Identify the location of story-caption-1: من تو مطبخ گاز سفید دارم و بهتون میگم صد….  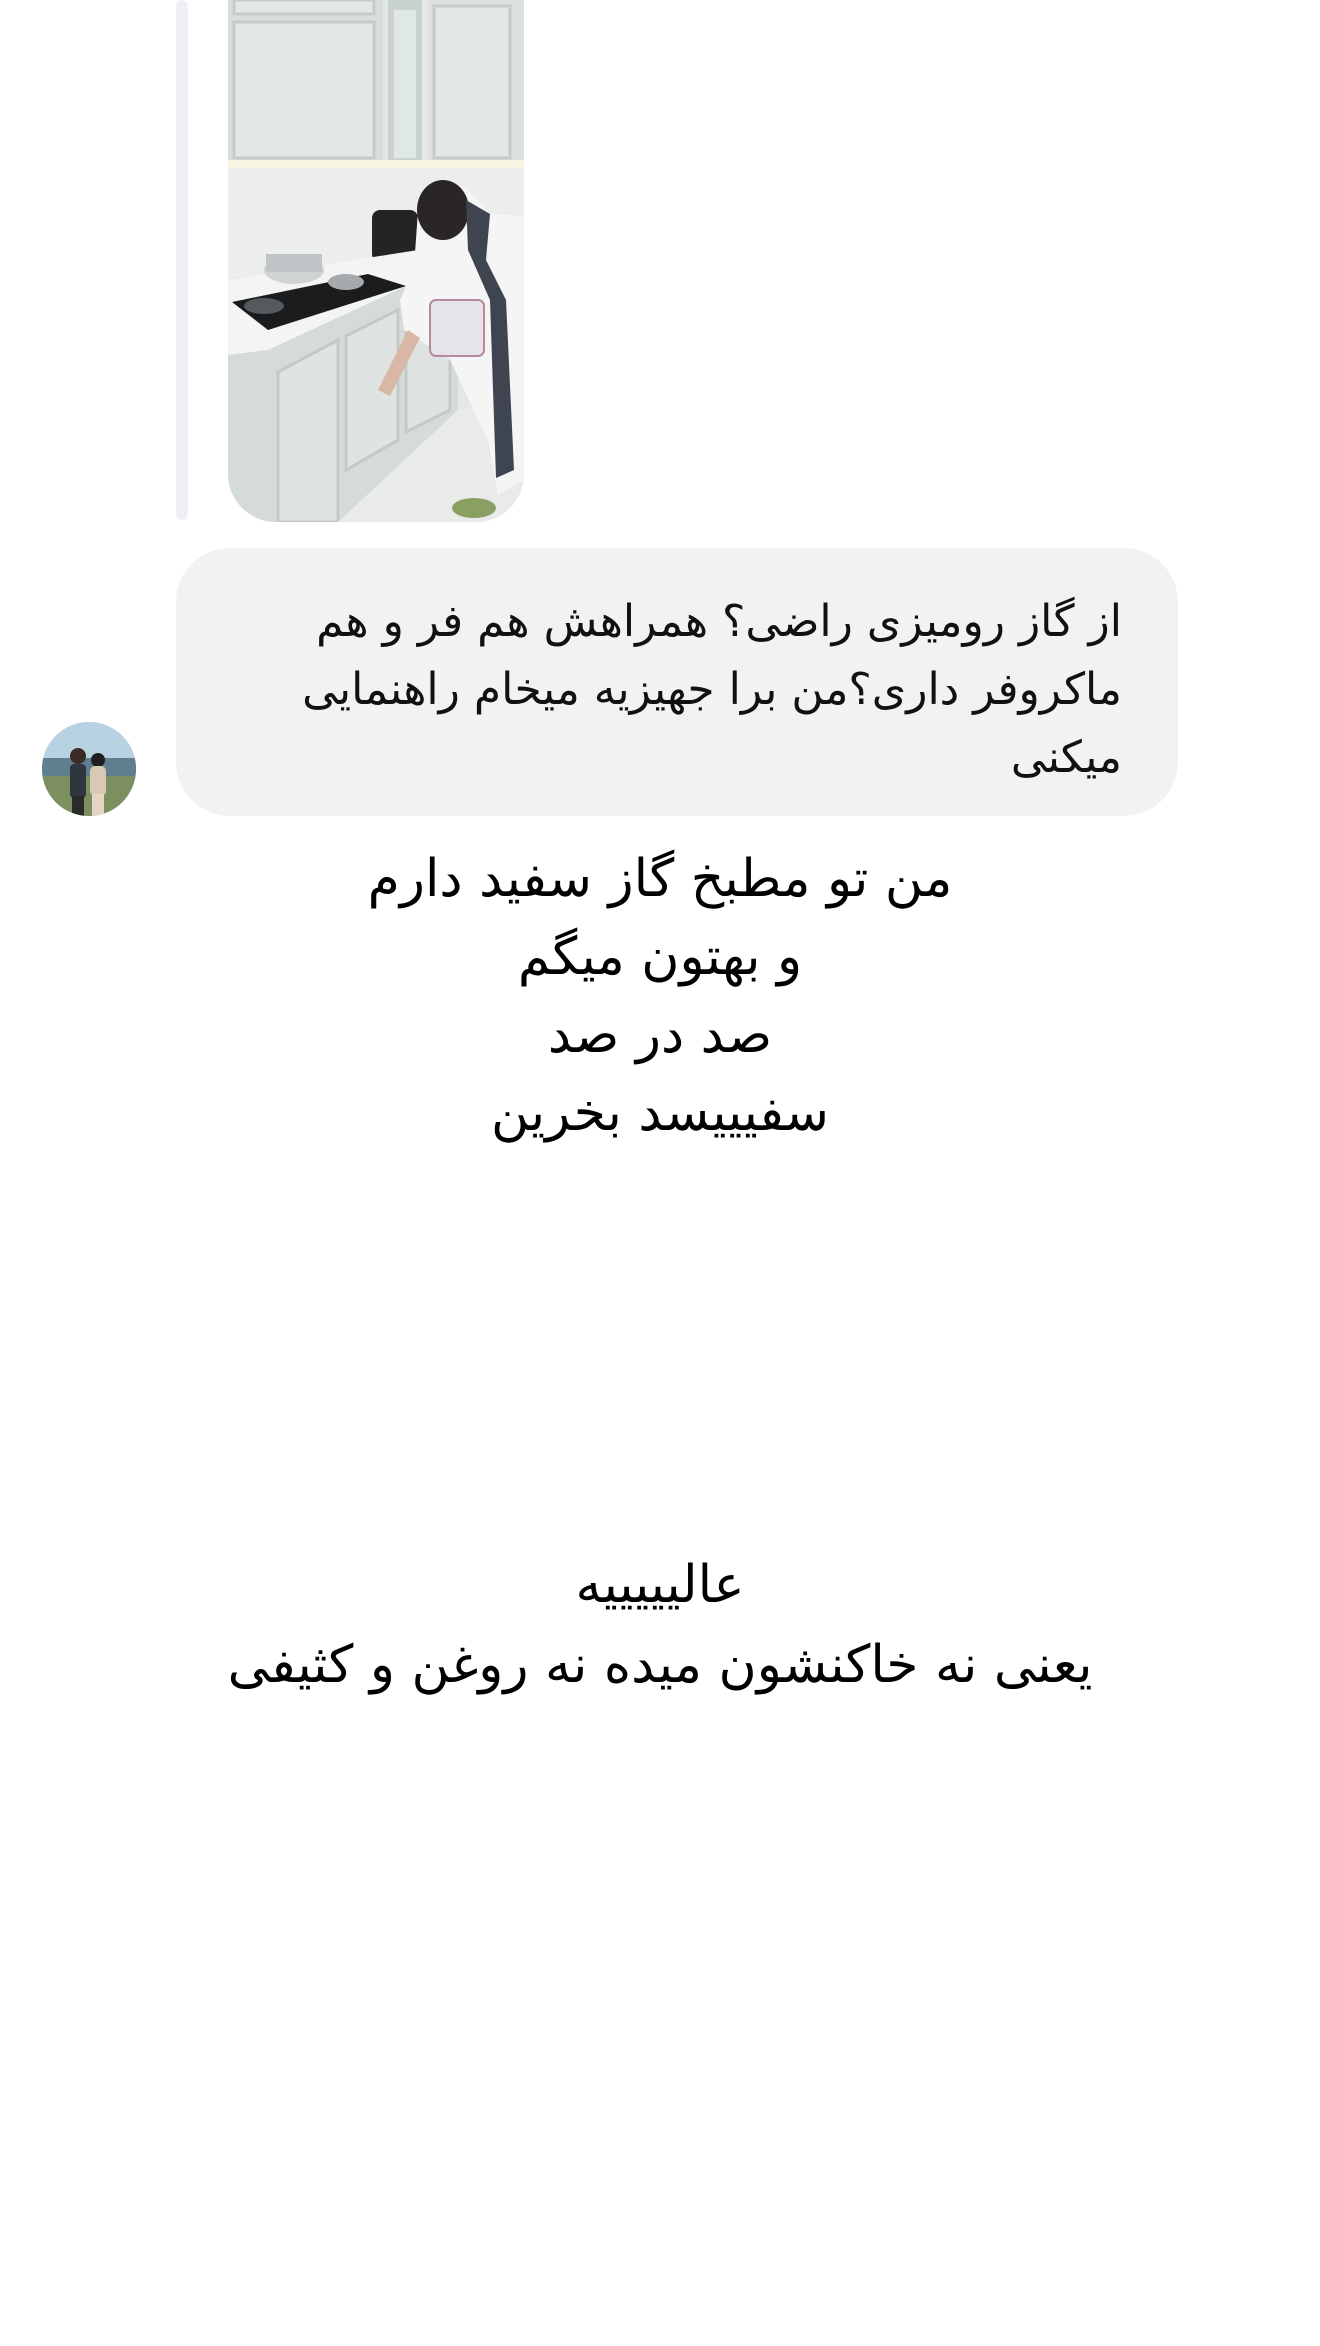
(660, 996).